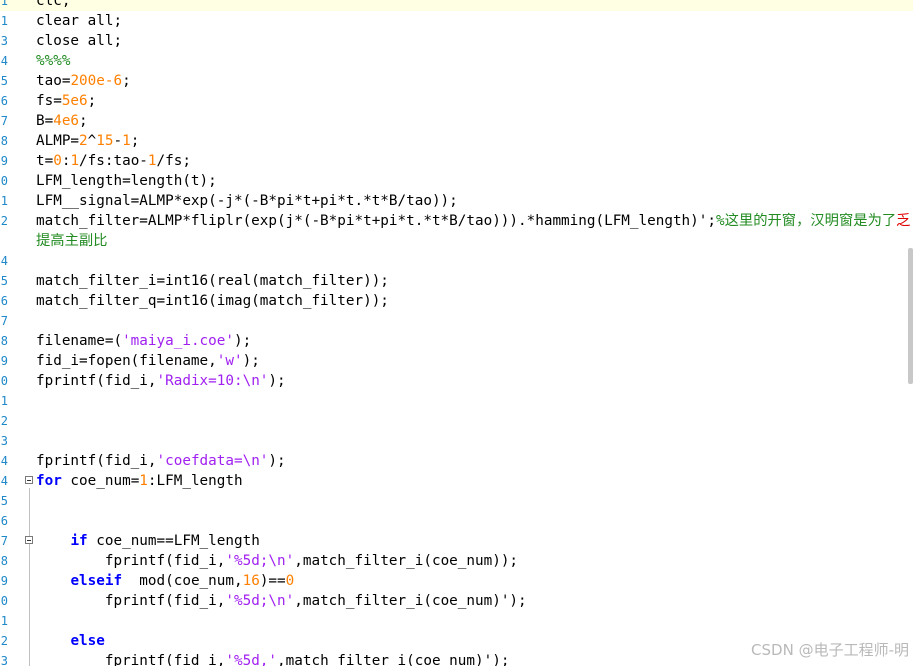 The image size is (913, 666). What do you see at coordinates (456, 81) in the screenshot?
I see `code-line: 5 tao=200e-6;` at bounding box center [456, 81].